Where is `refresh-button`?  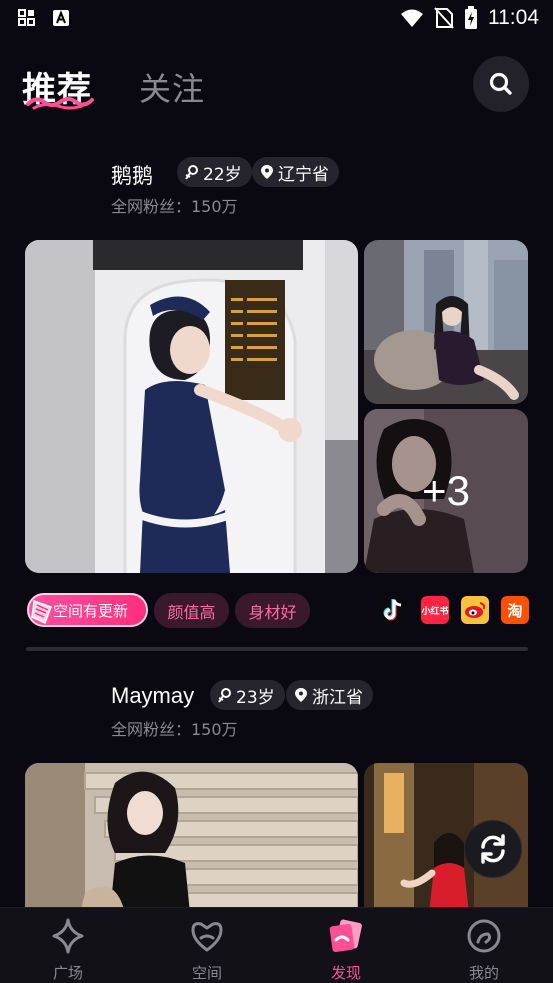
refresh-button is located at coordinates (493, 849).